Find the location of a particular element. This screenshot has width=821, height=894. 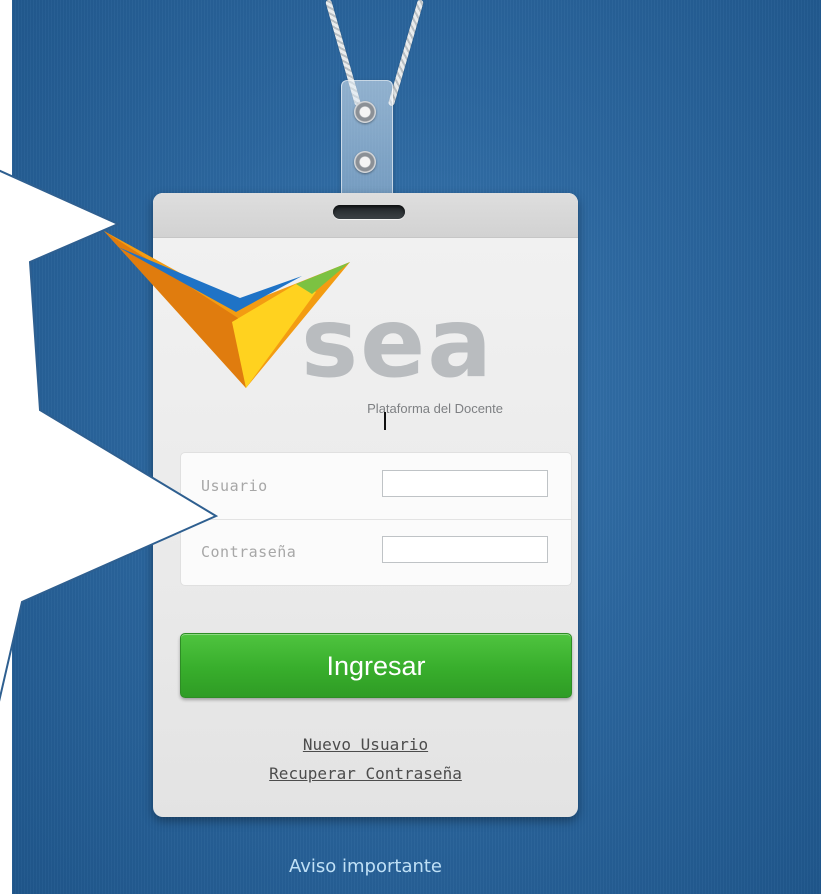

check-chevron-logo-icon is located at coordinates (227, 309).